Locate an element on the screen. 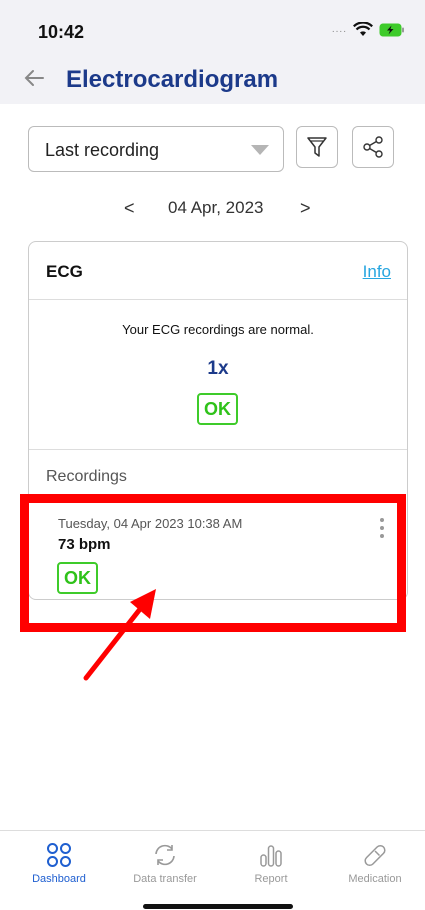 The height and width of the screenshot is (910, 425). back-arrow-icon is located at coordinates (34, 78).